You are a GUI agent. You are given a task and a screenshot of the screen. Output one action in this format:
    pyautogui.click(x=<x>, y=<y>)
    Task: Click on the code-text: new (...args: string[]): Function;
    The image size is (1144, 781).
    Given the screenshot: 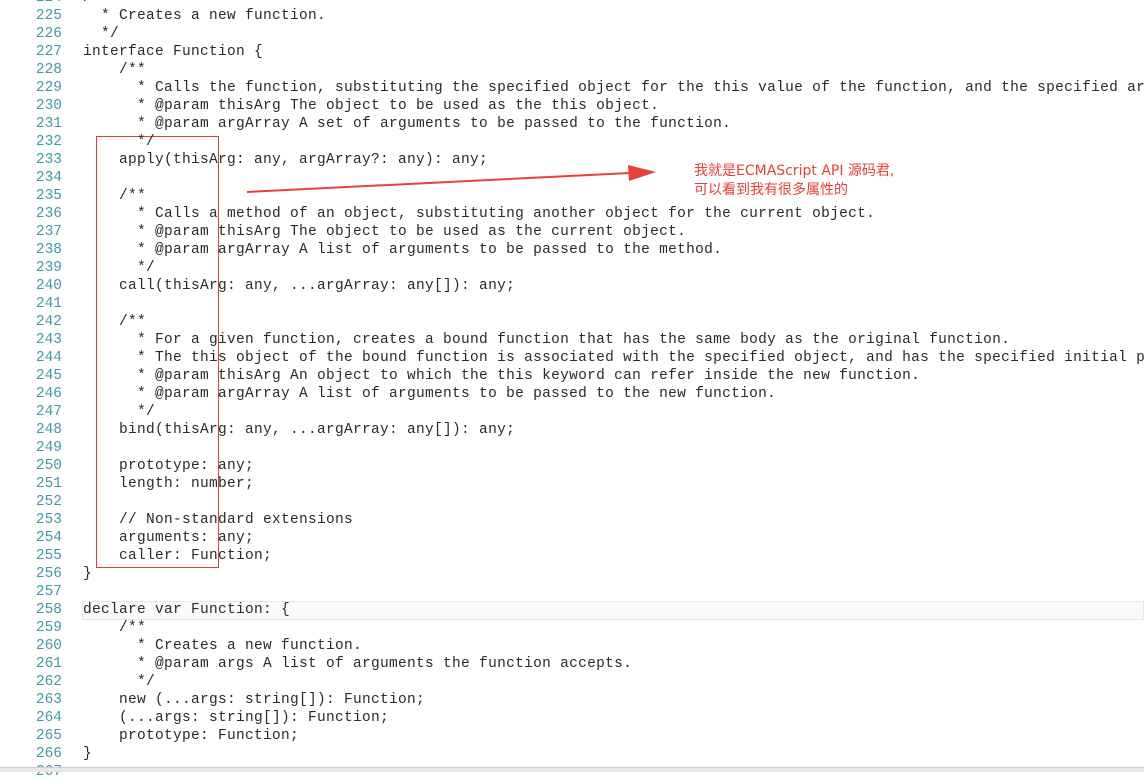 What is the action you would take?
    pyautogui.click(x=254, y=700)
    